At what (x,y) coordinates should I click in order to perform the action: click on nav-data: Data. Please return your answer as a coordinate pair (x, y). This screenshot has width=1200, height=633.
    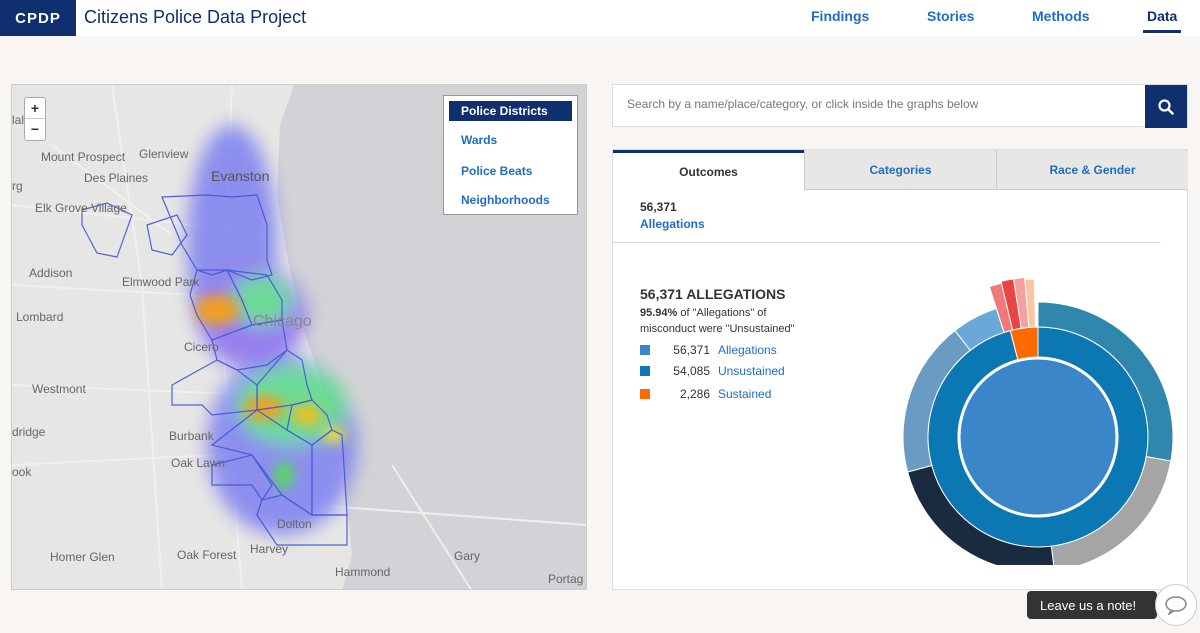
    Looking at the image, I should click on (1162, 20).